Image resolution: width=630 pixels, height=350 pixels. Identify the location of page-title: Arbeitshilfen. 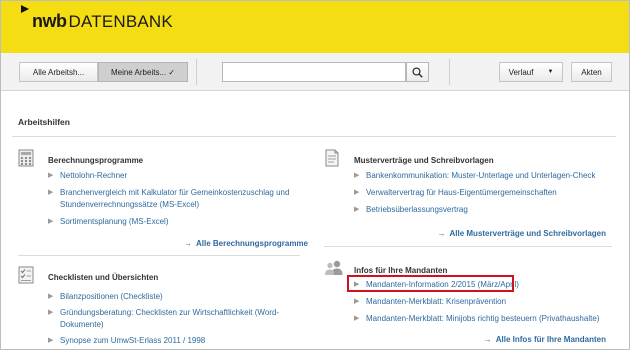
(44, 122).